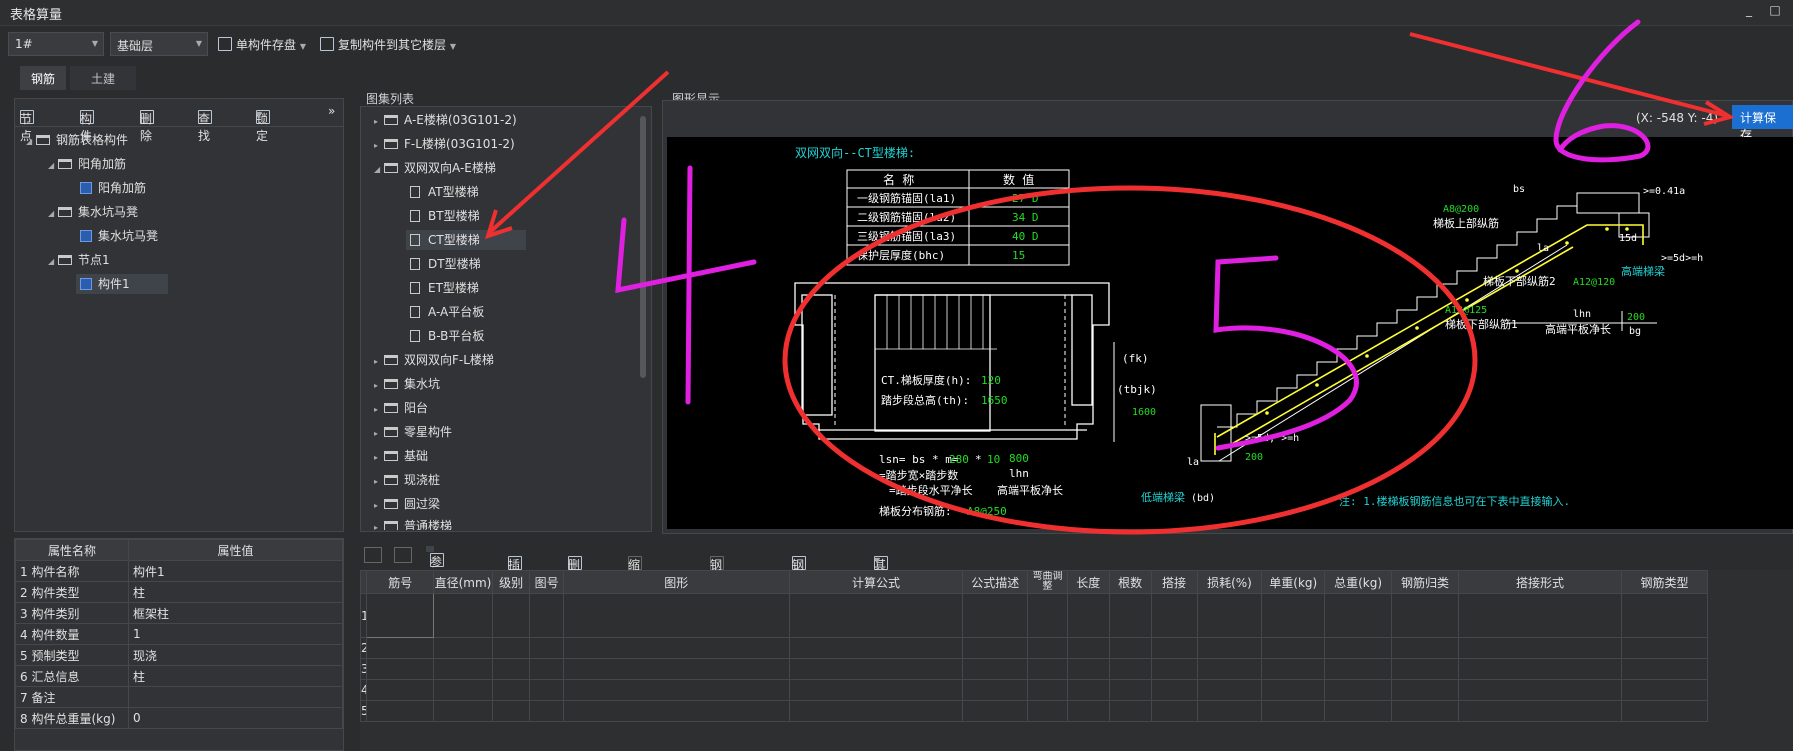 The height and width of the screenshot is (751, 1793). What do you see at coordinates (235, 592) in the screenshot?
I see `prop-value: 柱` at bounding box center [235, 592].